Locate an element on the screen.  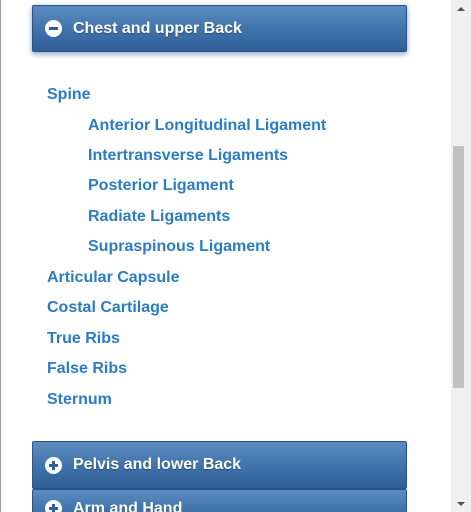
panel-title: Pelvis and lower Back is located at coordinates (157, 464).